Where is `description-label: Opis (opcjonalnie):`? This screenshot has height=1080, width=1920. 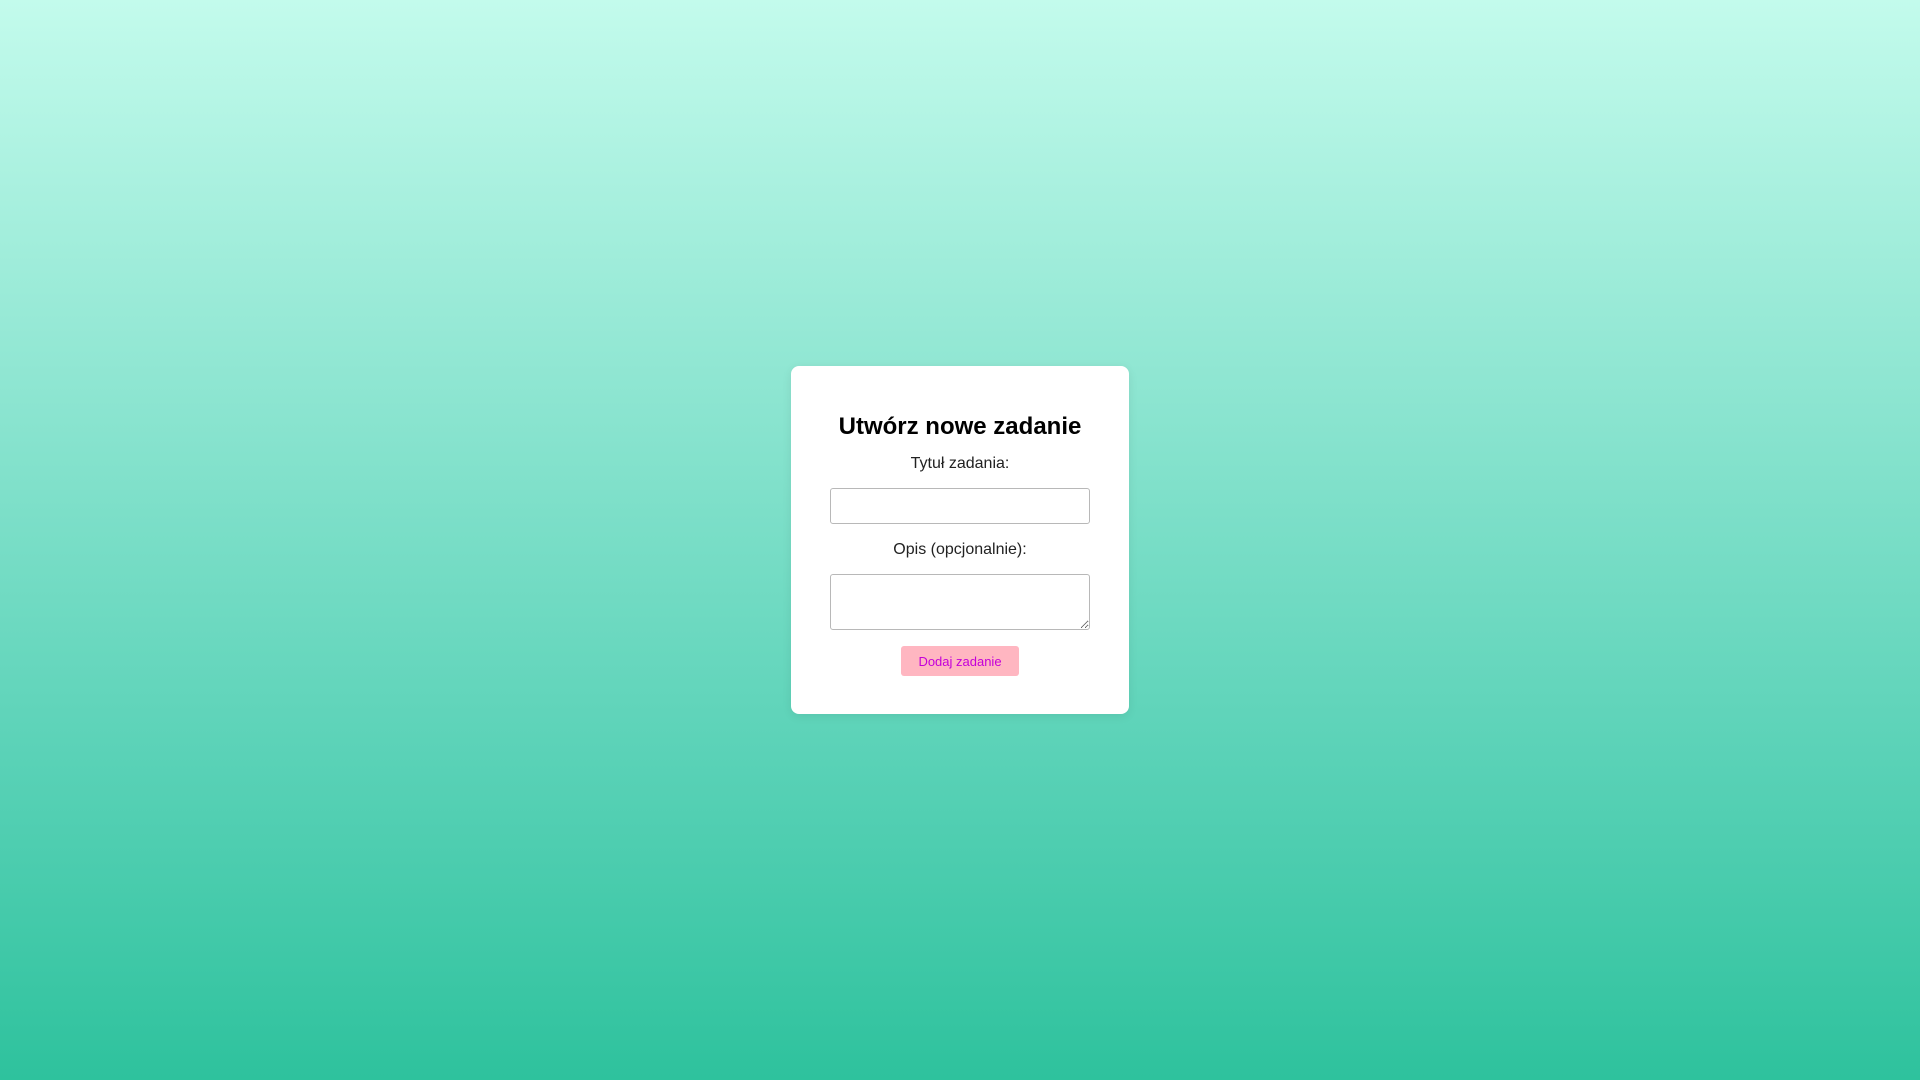
description-label: Opis (opcjonalnie): is located at coordinates (960, 549).